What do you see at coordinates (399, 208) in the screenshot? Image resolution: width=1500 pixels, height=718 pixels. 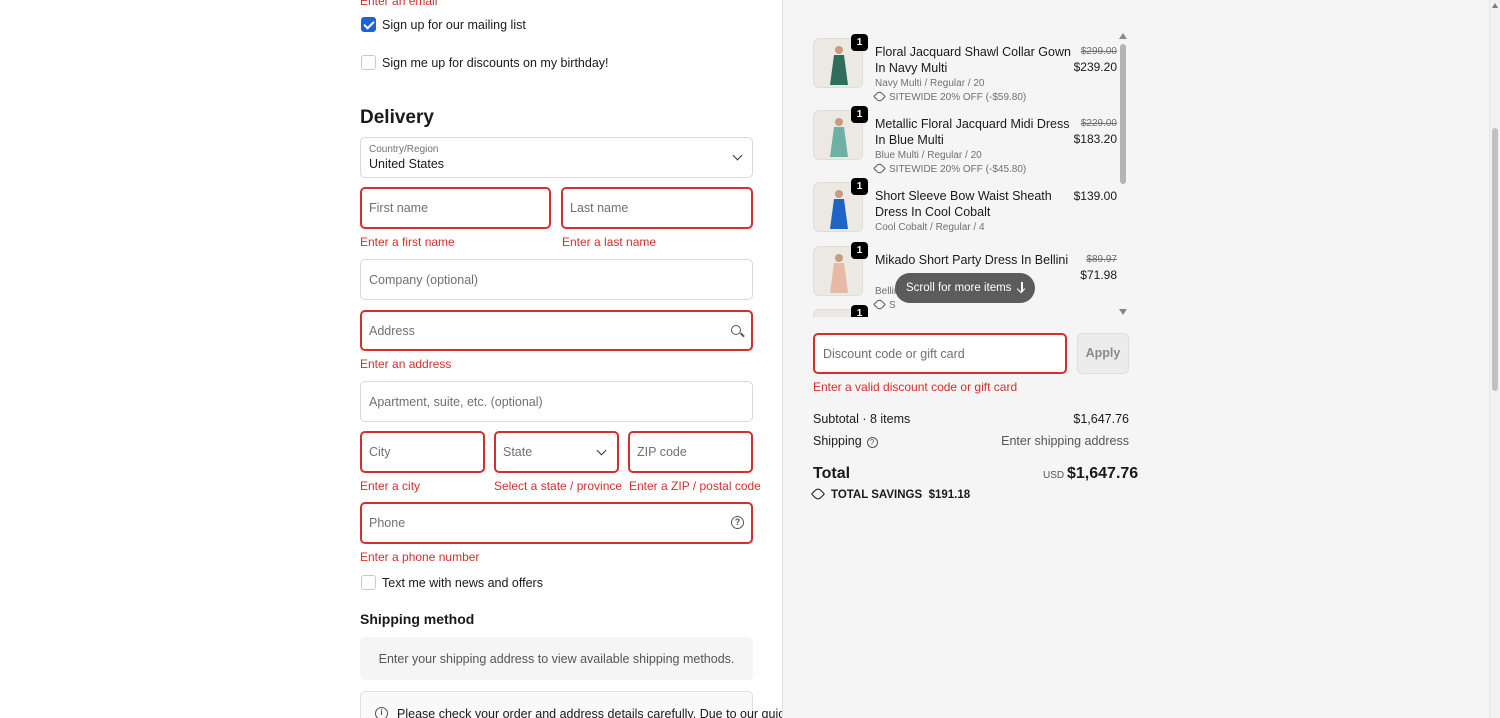 I see `first-name-placeholder: First name` at bounding box center [399, 208].